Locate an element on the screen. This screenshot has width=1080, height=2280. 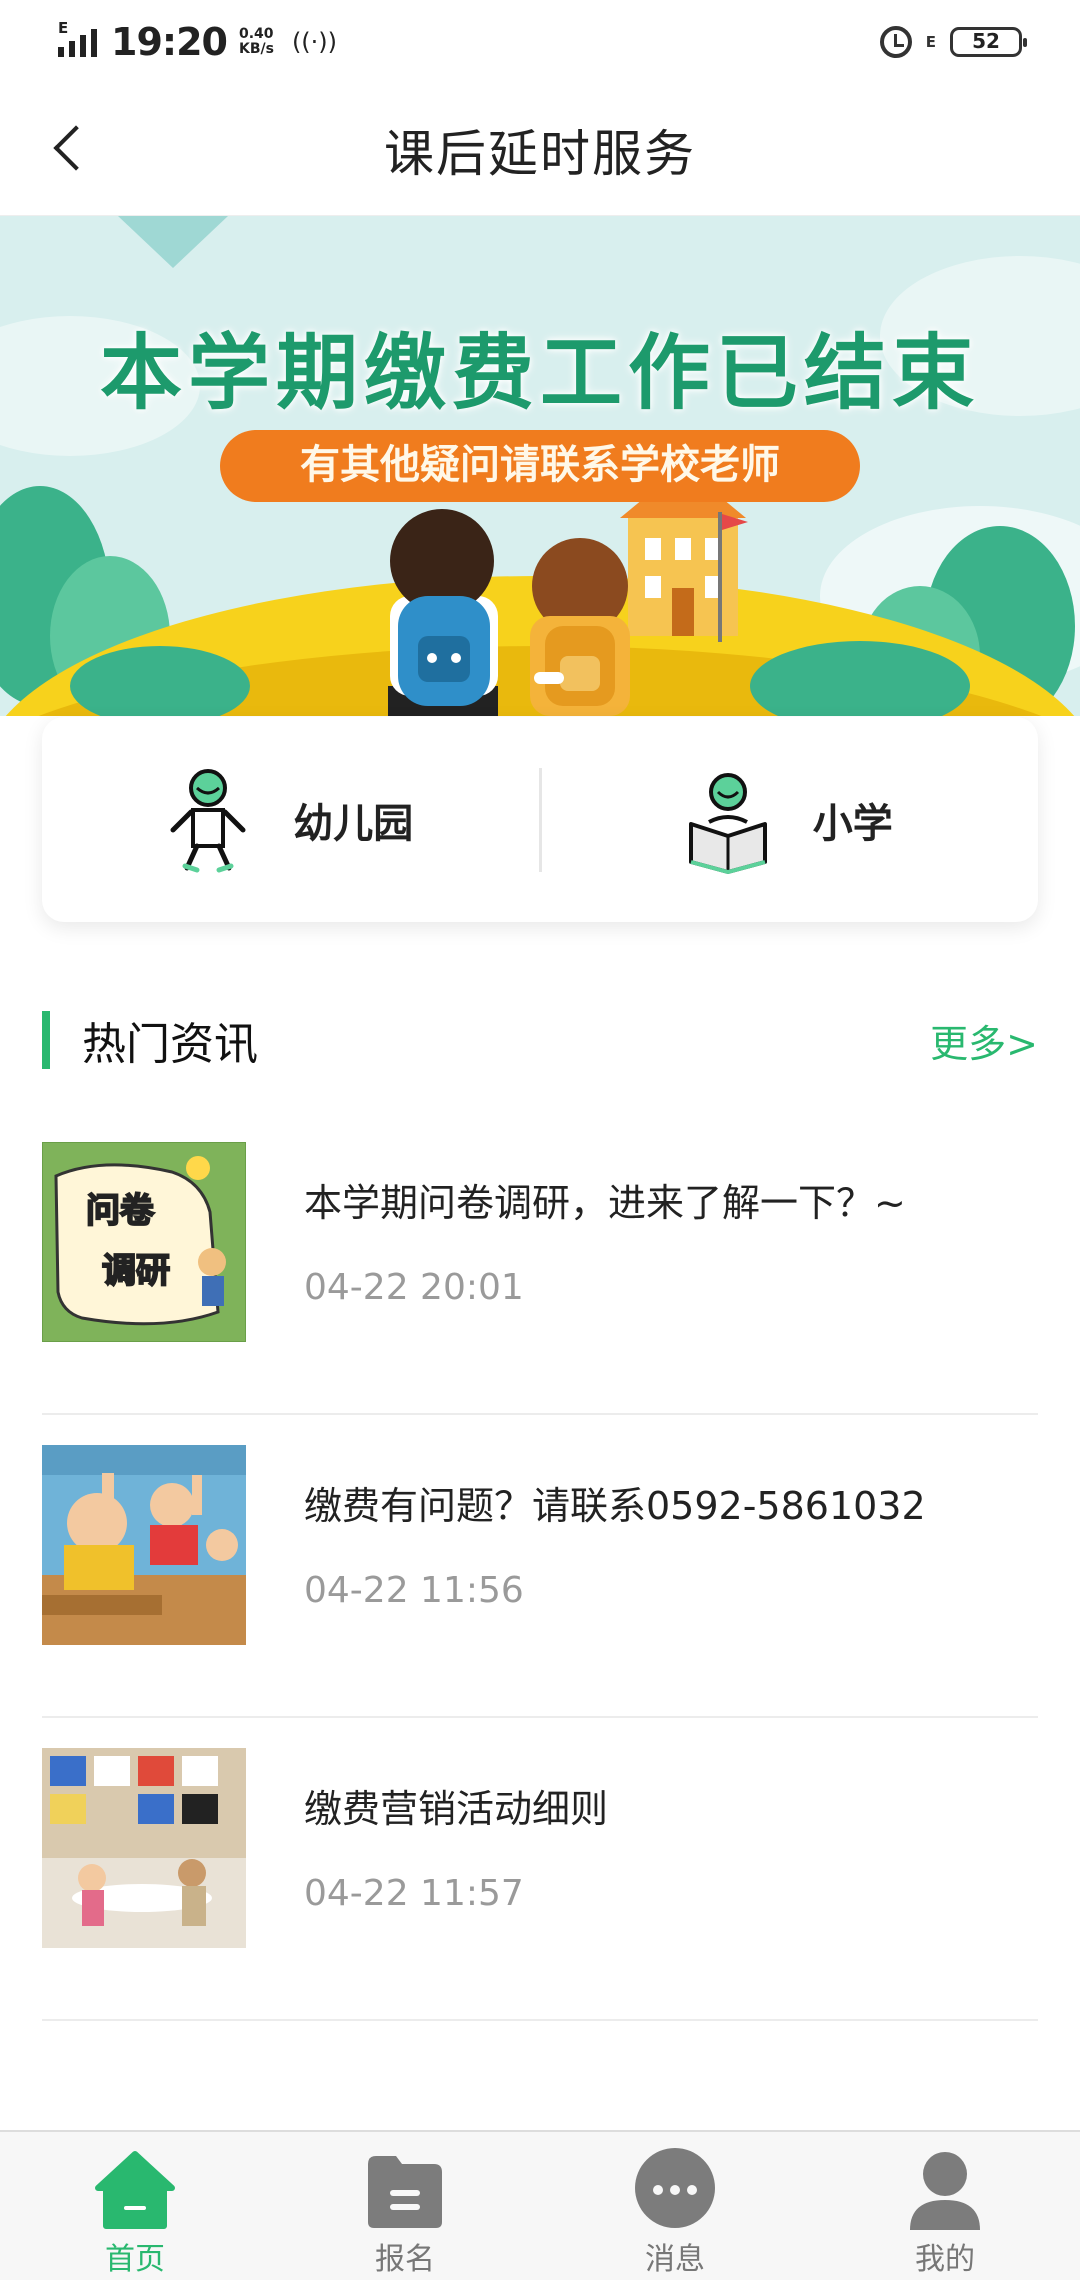
news-item: 缴费营销活动细则 04-22 11:57 is located at coordinates (540, 1869).